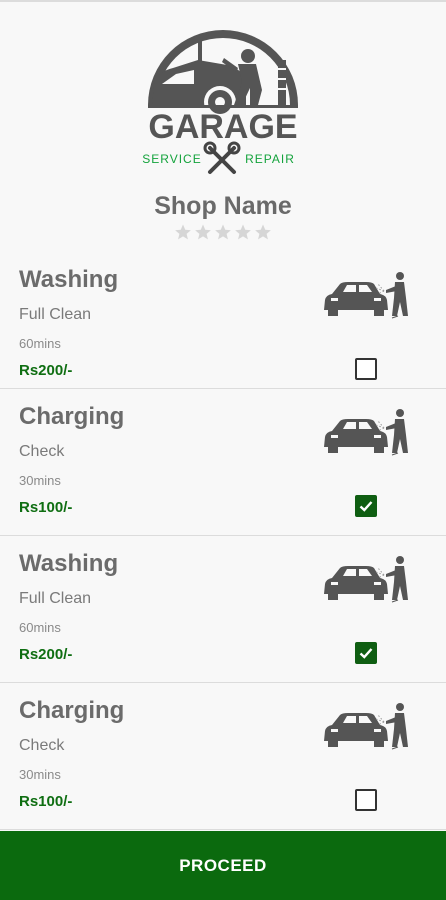 The height and width of the screenshot is (900, 446). Describe the element at coordinates (222, 127) in the screenshot. I see `svg-text: GARAGE` at that location.